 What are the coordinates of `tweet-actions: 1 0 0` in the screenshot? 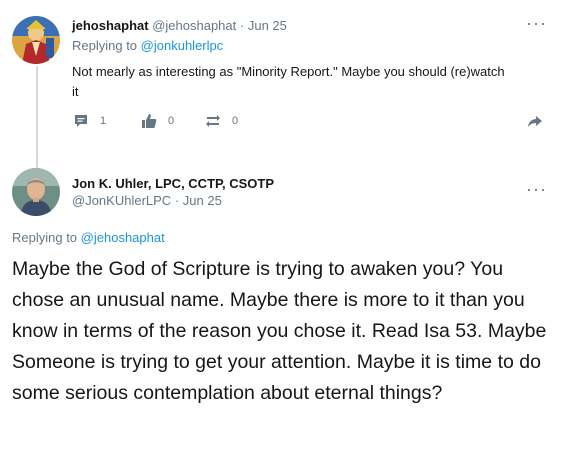 It's located at (310, 123).